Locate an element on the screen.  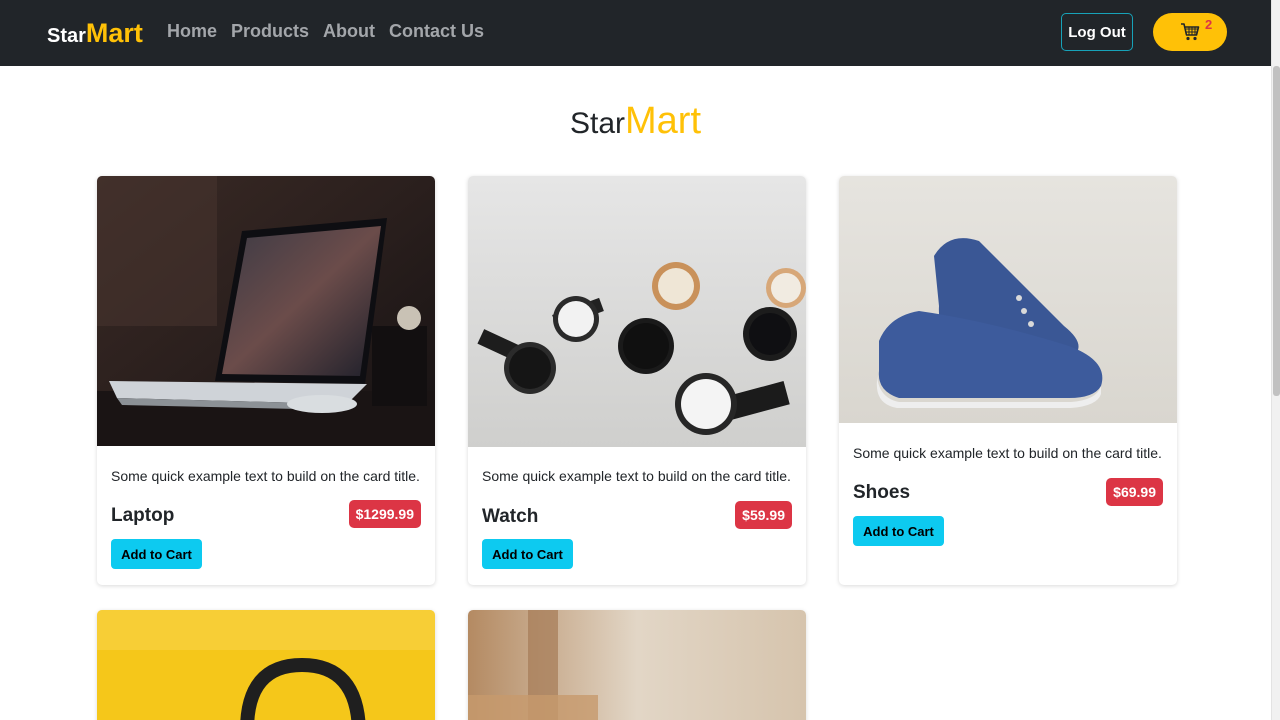
price-badge: $1299.99 is located at coordinates (384, 514).